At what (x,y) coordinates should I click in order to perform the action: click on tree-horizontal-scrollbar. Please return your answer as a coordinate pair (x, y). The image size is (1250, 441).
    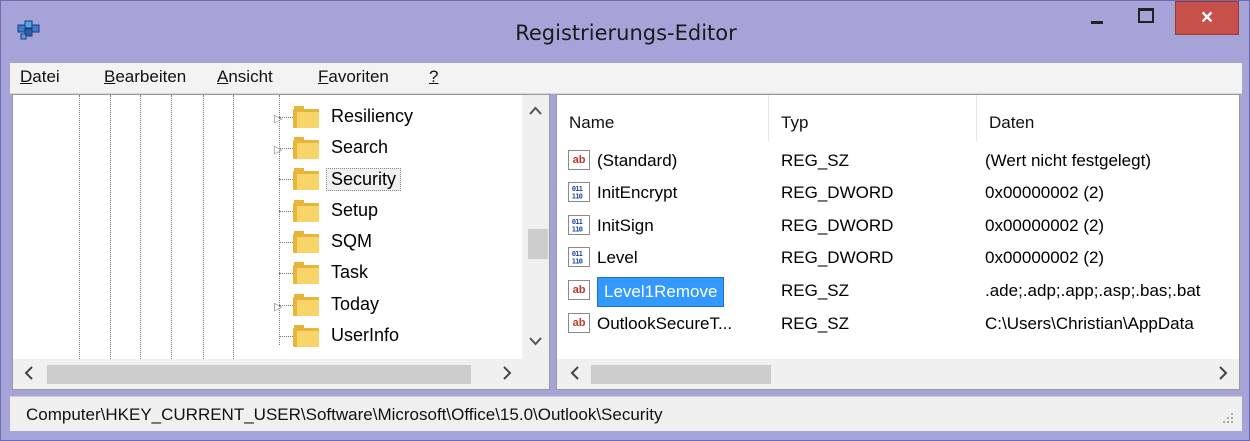
    Looking at the image, I should click on (267, 374).